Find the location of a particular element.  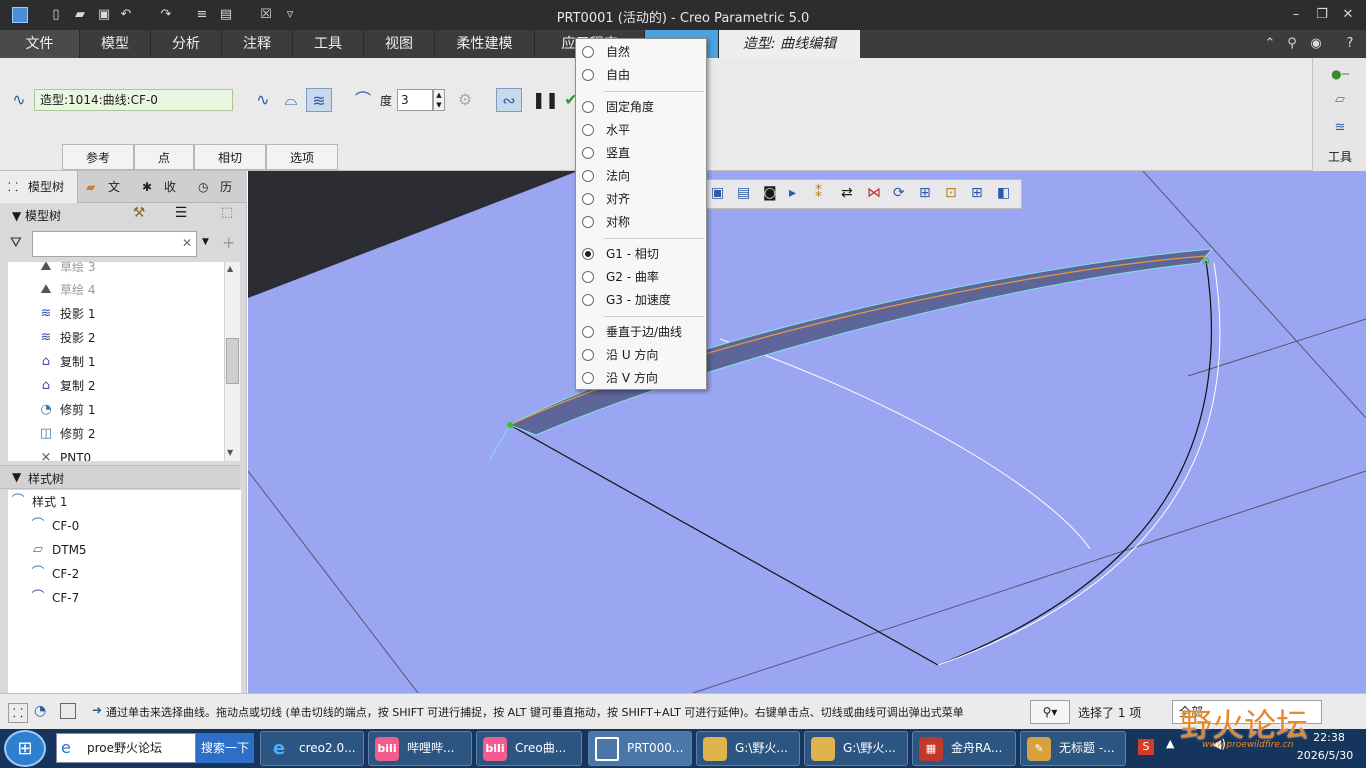

add-filter-icon: + is located at coordinates (228, 242).